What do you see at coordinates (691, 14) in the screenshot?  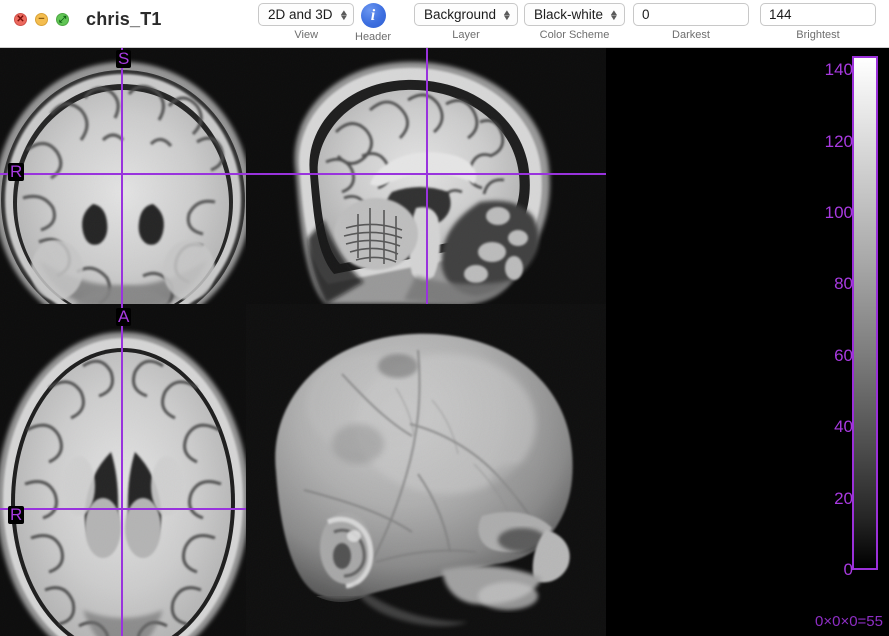 I see `darkest-input: 0` at bounding box center [691, 14].